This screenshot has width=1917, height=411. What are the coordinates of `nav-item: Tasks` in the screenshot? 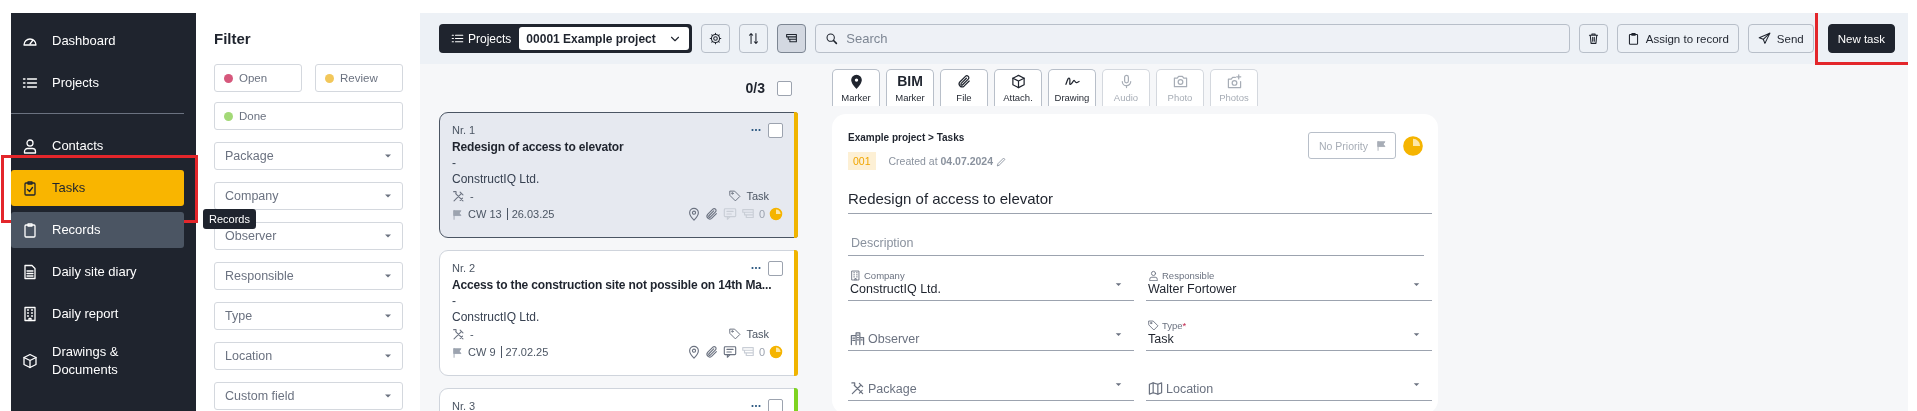 It's located at (97, 188).